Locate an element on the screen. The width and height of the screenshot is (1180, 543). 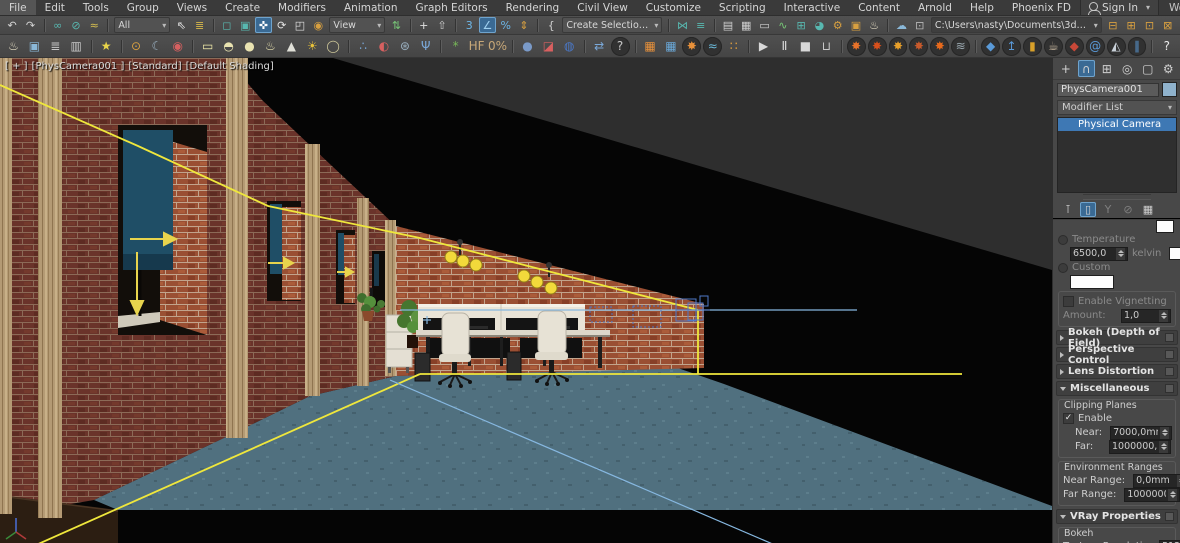
custom-color-swatch is located at coordinates (1092, 281).